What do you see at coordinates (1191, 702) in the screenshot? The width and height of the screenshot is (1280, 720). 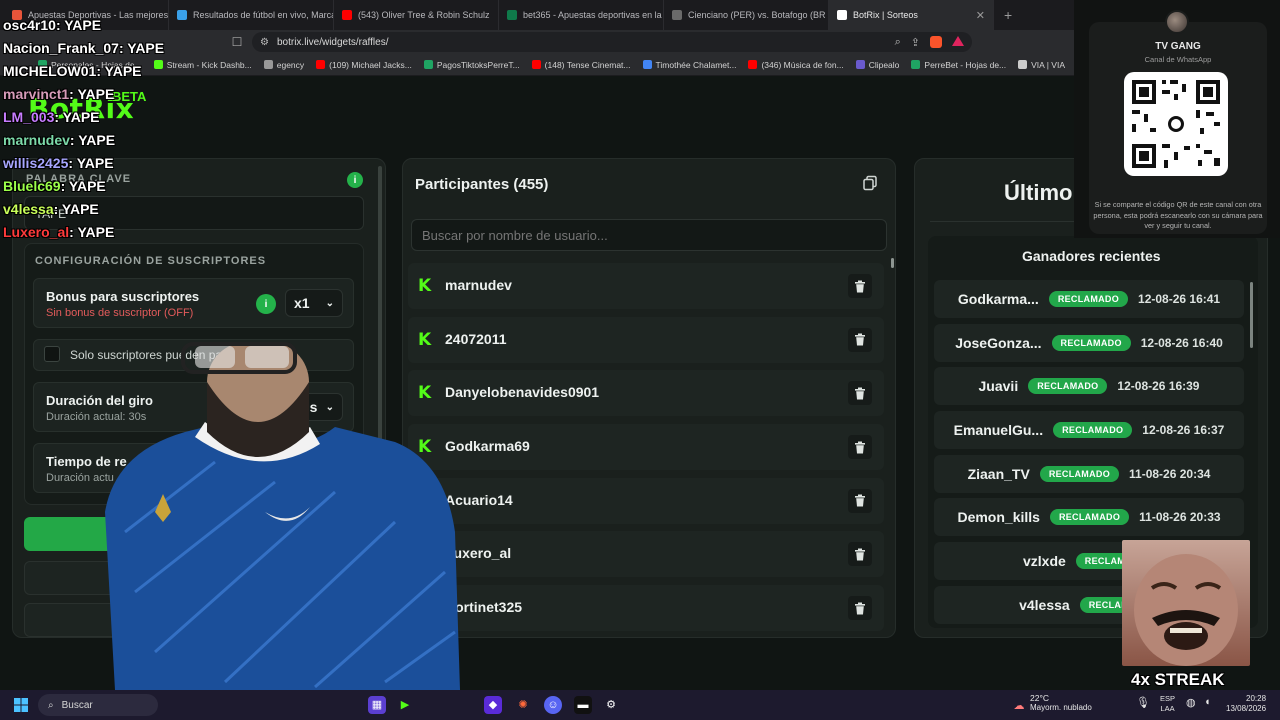 I see `network-icon: ◍` at bounding box center [1191, 702].